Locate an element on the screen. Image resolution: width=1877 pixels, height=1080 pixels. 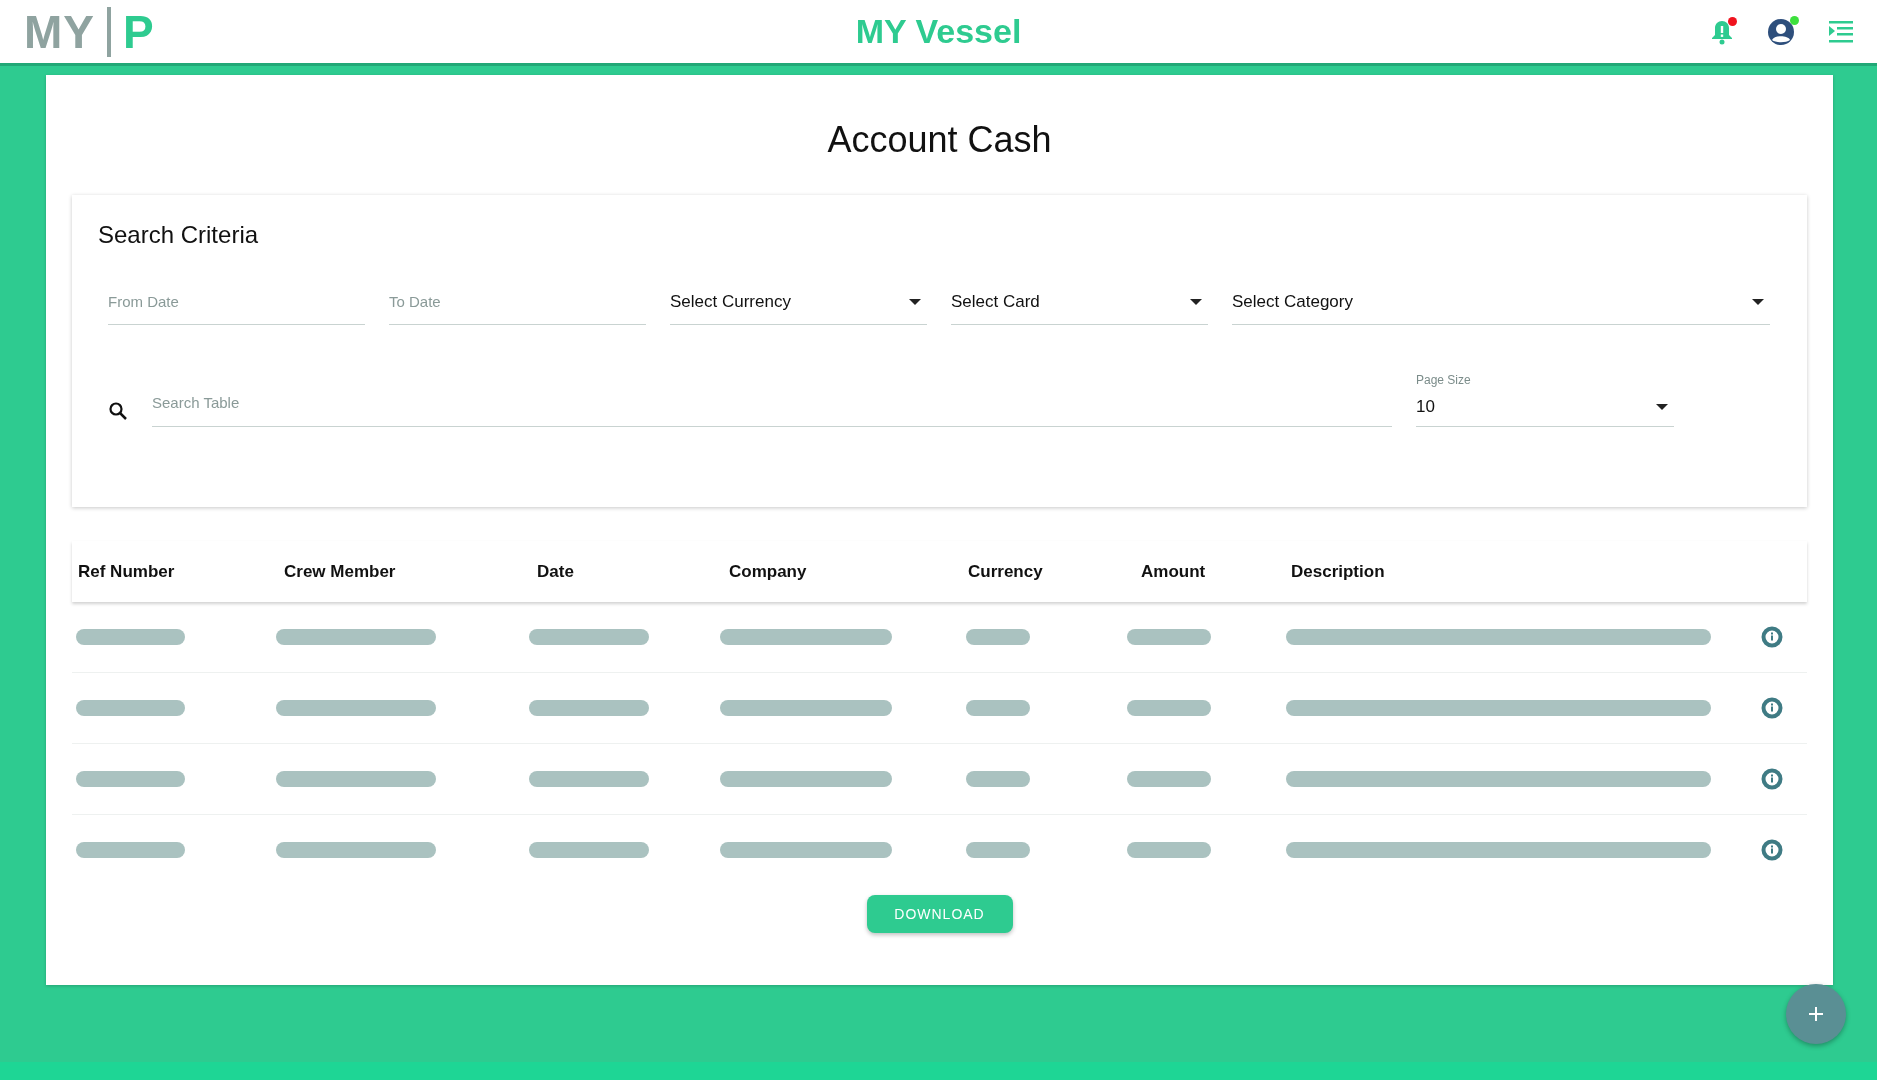
column-header: Amount is located at coordinates (1173, 571).